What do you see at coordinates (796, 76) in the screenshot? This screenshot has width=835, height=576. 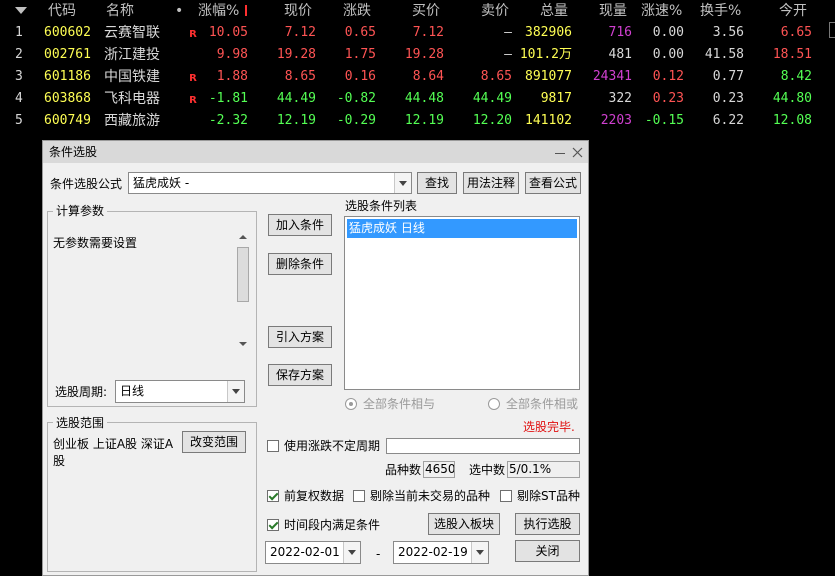 I see `cell-open: 8.42` at bounding box center [796, 76].